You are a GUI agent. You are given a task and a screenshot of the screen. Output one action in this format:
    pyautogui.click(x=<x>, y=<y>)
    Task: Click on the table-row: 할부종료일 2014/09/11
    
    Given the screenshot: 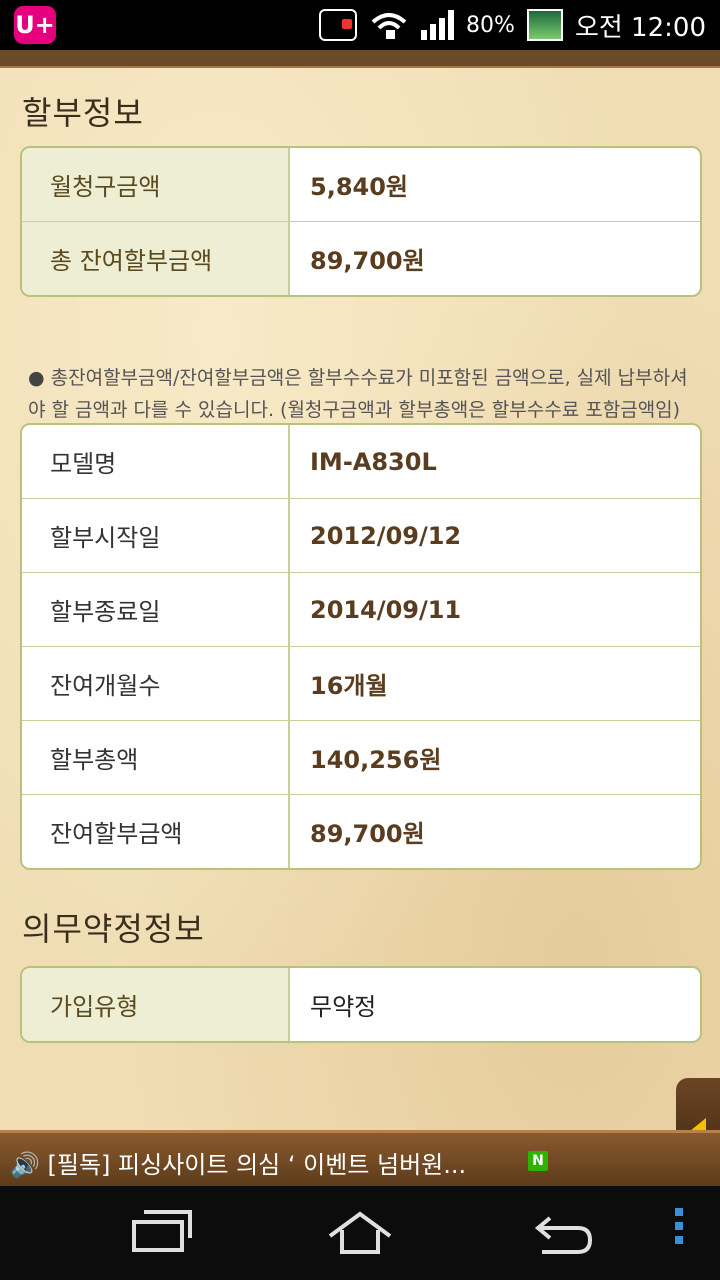 What is the action you would take?
    pyautogui.click(x=361, y=610)
    